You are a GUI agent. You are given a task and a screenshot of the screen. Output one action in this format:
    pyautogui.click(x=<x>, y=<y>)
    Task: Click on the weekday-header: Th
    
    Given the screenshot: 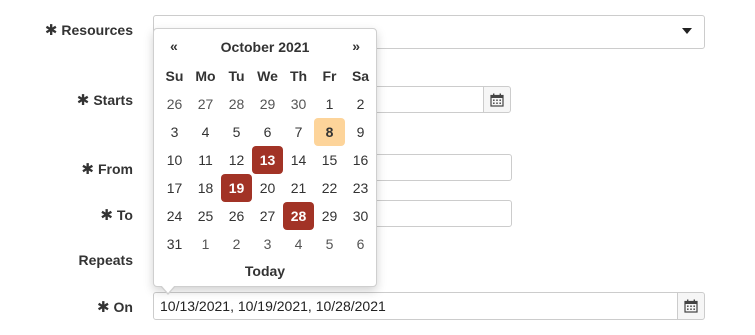 What is the action you would take?
    pyautogui.click(x=298, y=76)
    